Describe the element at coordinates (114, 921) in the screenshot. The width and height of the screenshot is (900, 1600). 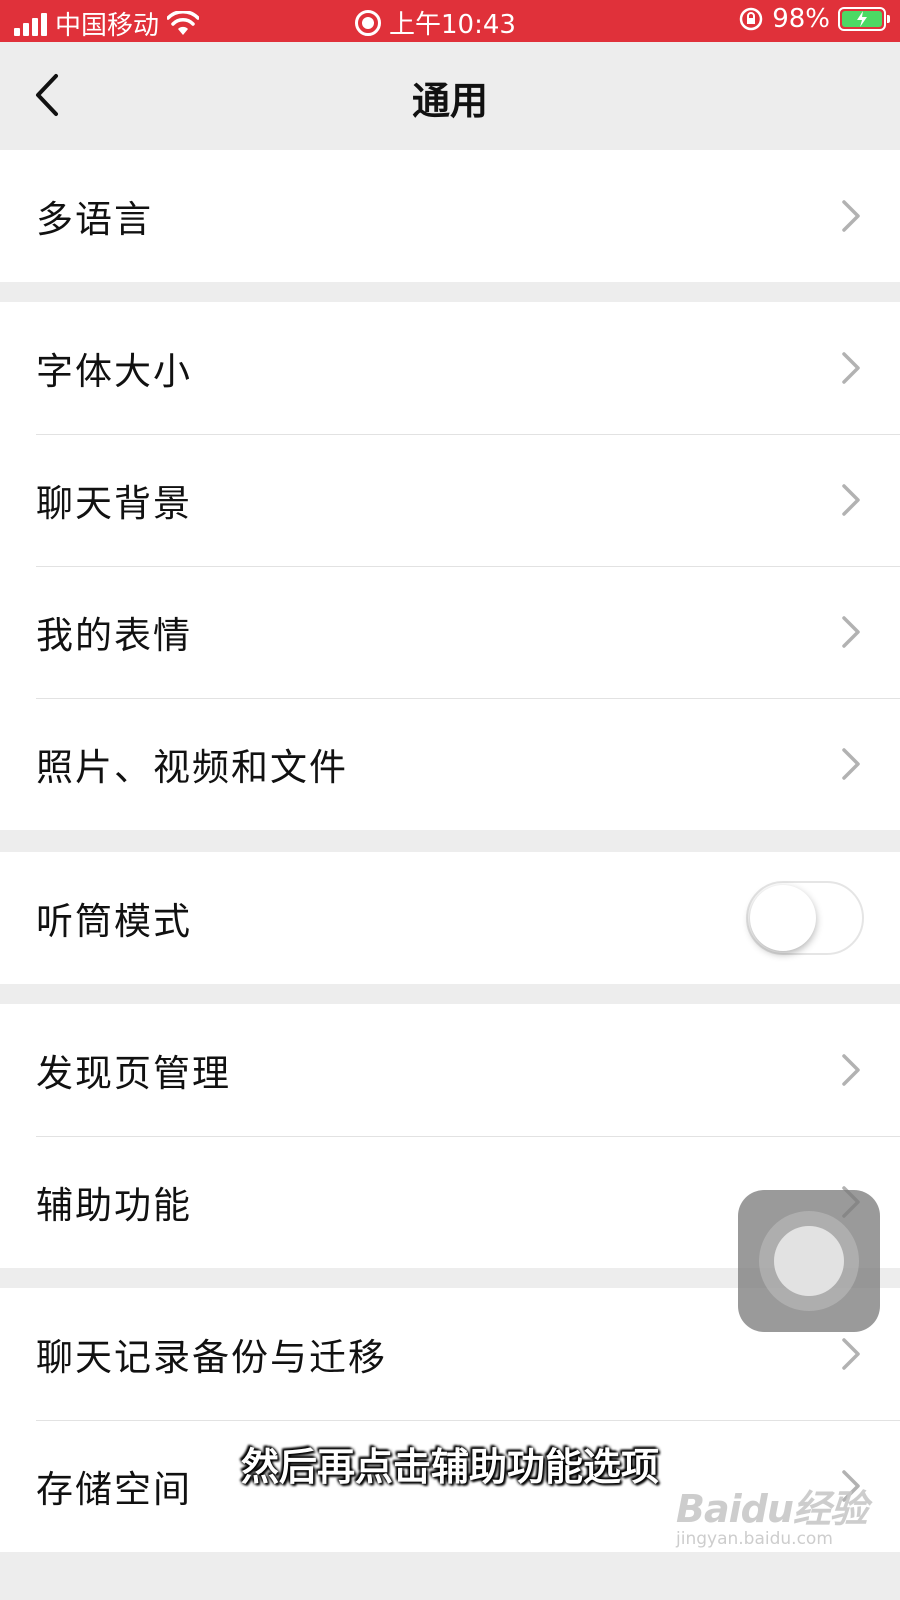
I see `menu-item-label: 听筒模式` at that location.